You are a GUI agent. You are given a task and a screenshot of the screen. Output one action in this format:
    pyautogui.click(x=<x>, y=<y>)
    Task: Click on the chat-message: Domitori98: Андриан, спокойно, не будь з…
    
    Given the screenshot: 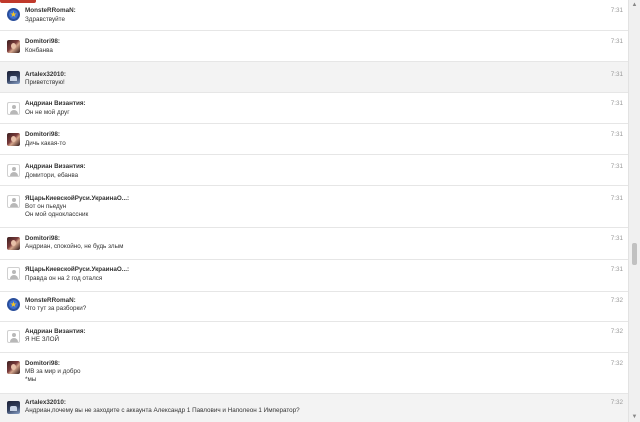 What is the action you would take?
    pyautogui.click(x=314, y=244)
    